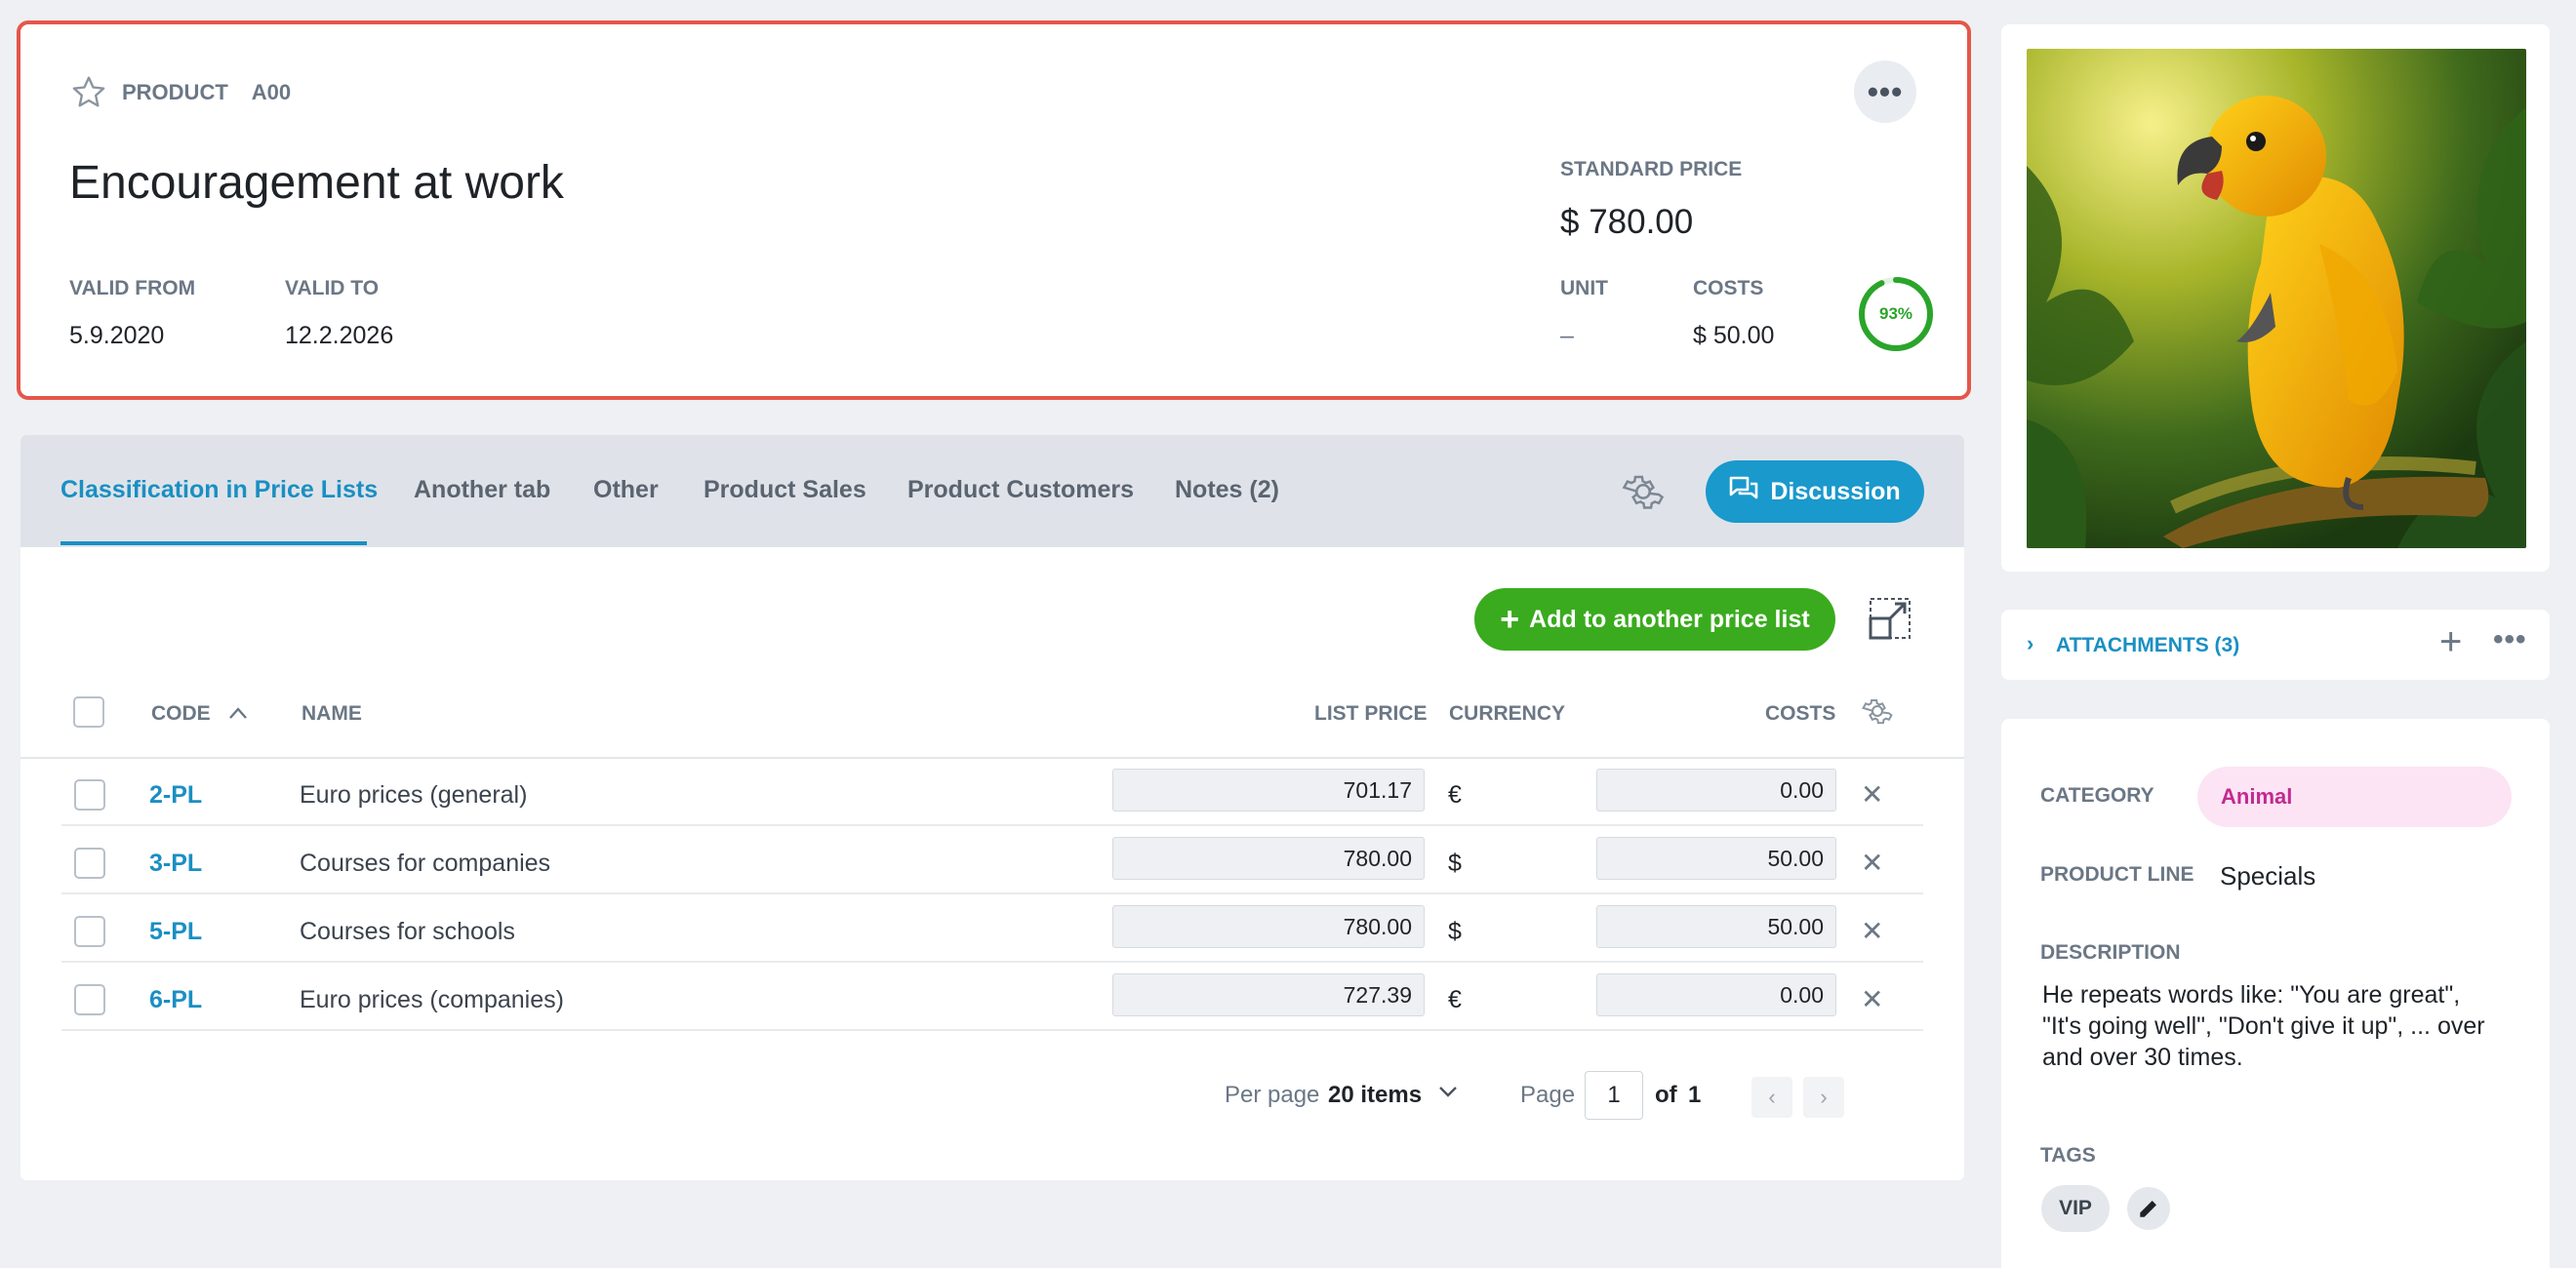 Image resolution: width=2576 pixels, height=1268 pixels. Describe the element at coordinates (2097, 796) in the screenshot. I see `category-label: CATEGORY` at that location.